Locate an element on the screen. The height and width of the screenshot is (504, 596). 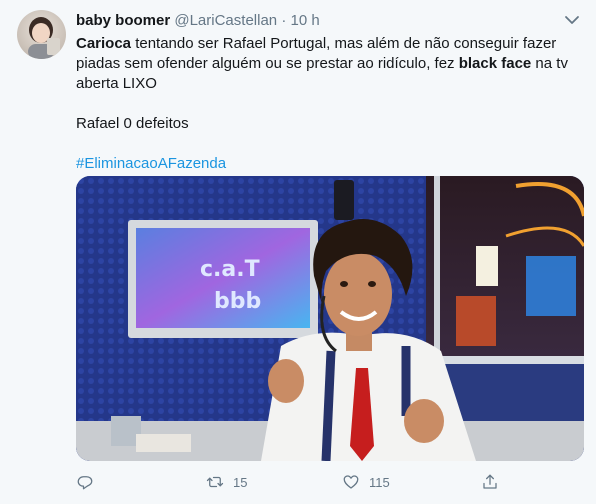
screen-logo-line2: bbb is located at coordinates (237, 301).